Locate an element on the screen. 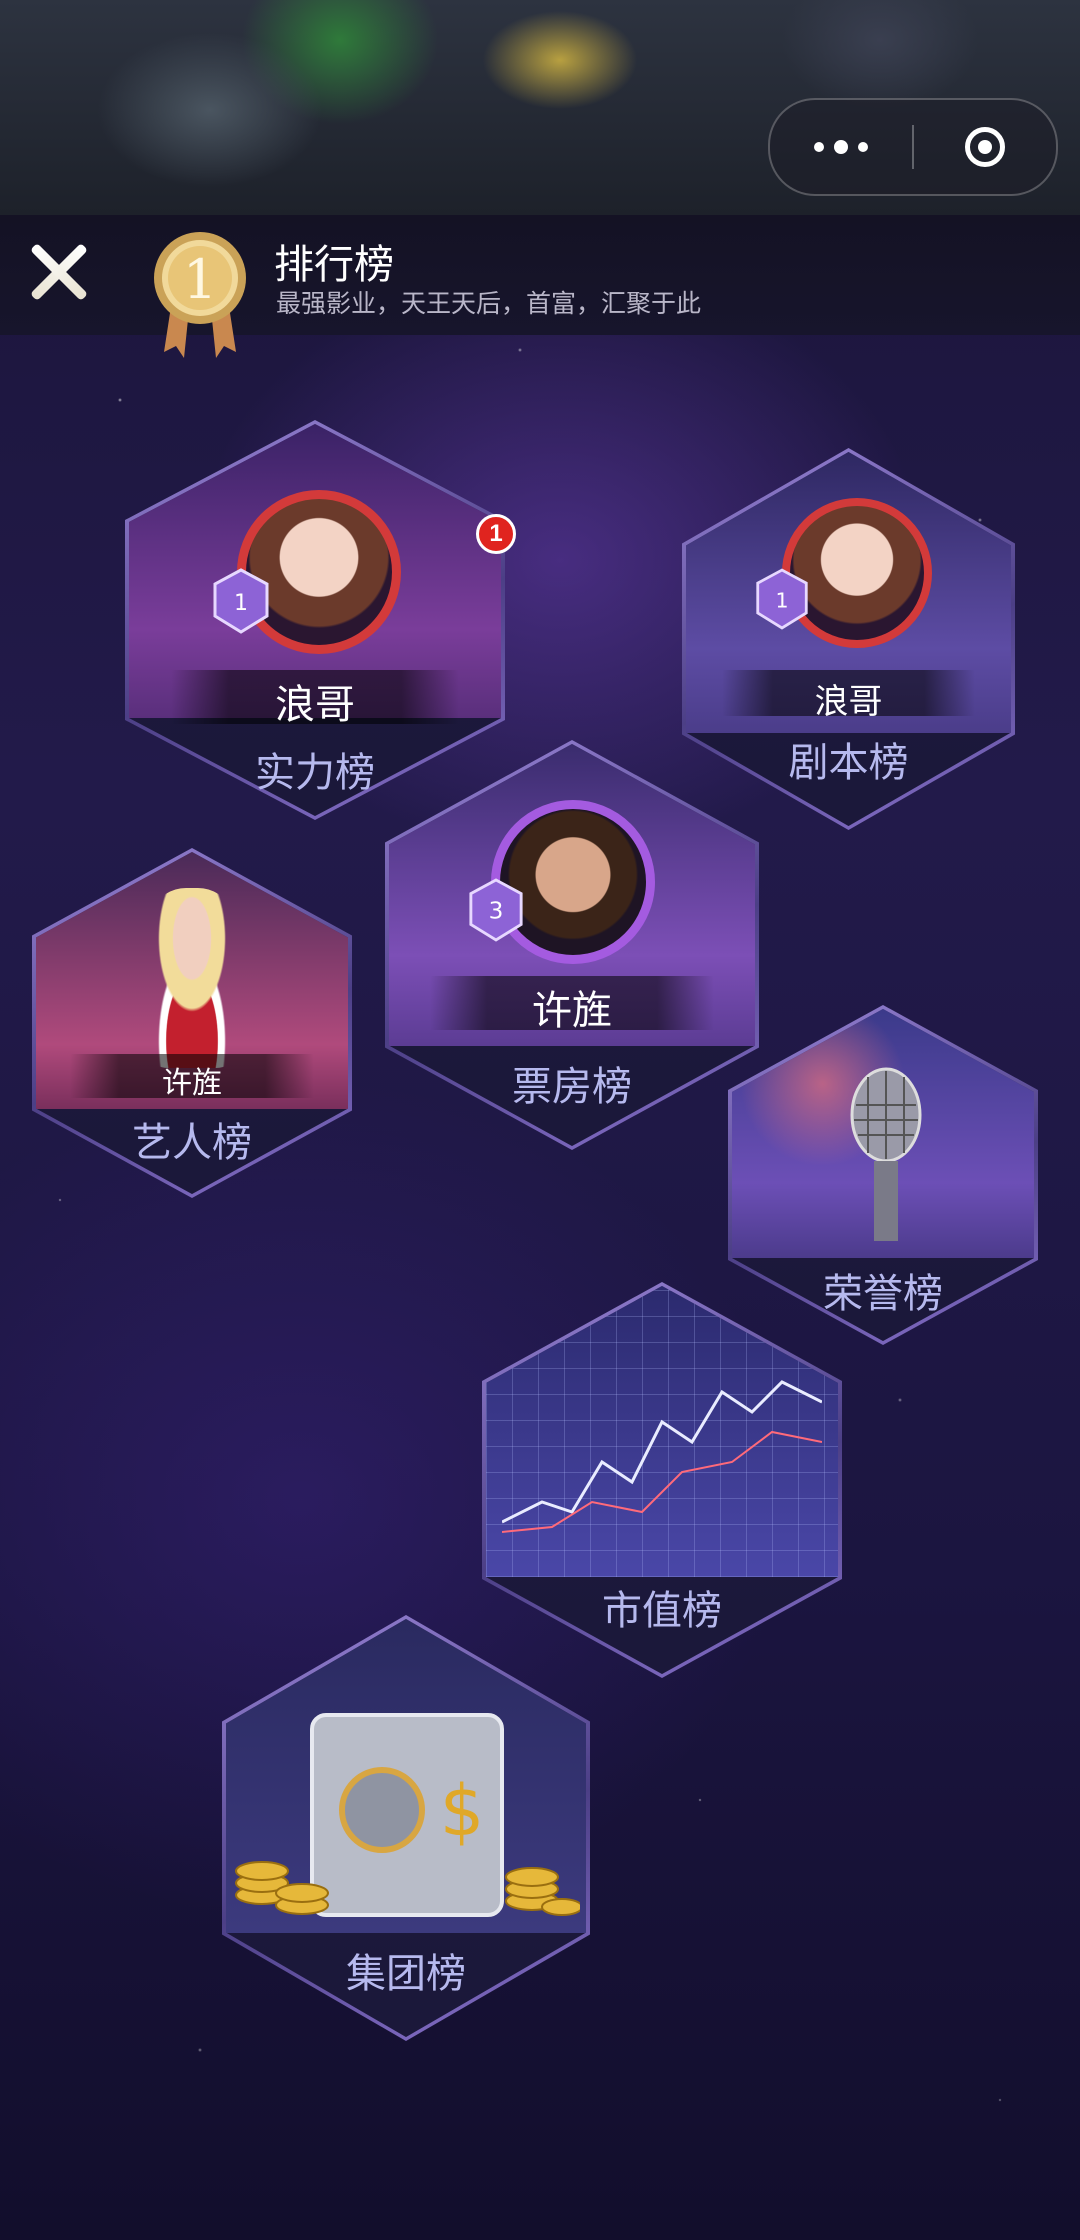  close-icon is located at coordinates (58, 272).